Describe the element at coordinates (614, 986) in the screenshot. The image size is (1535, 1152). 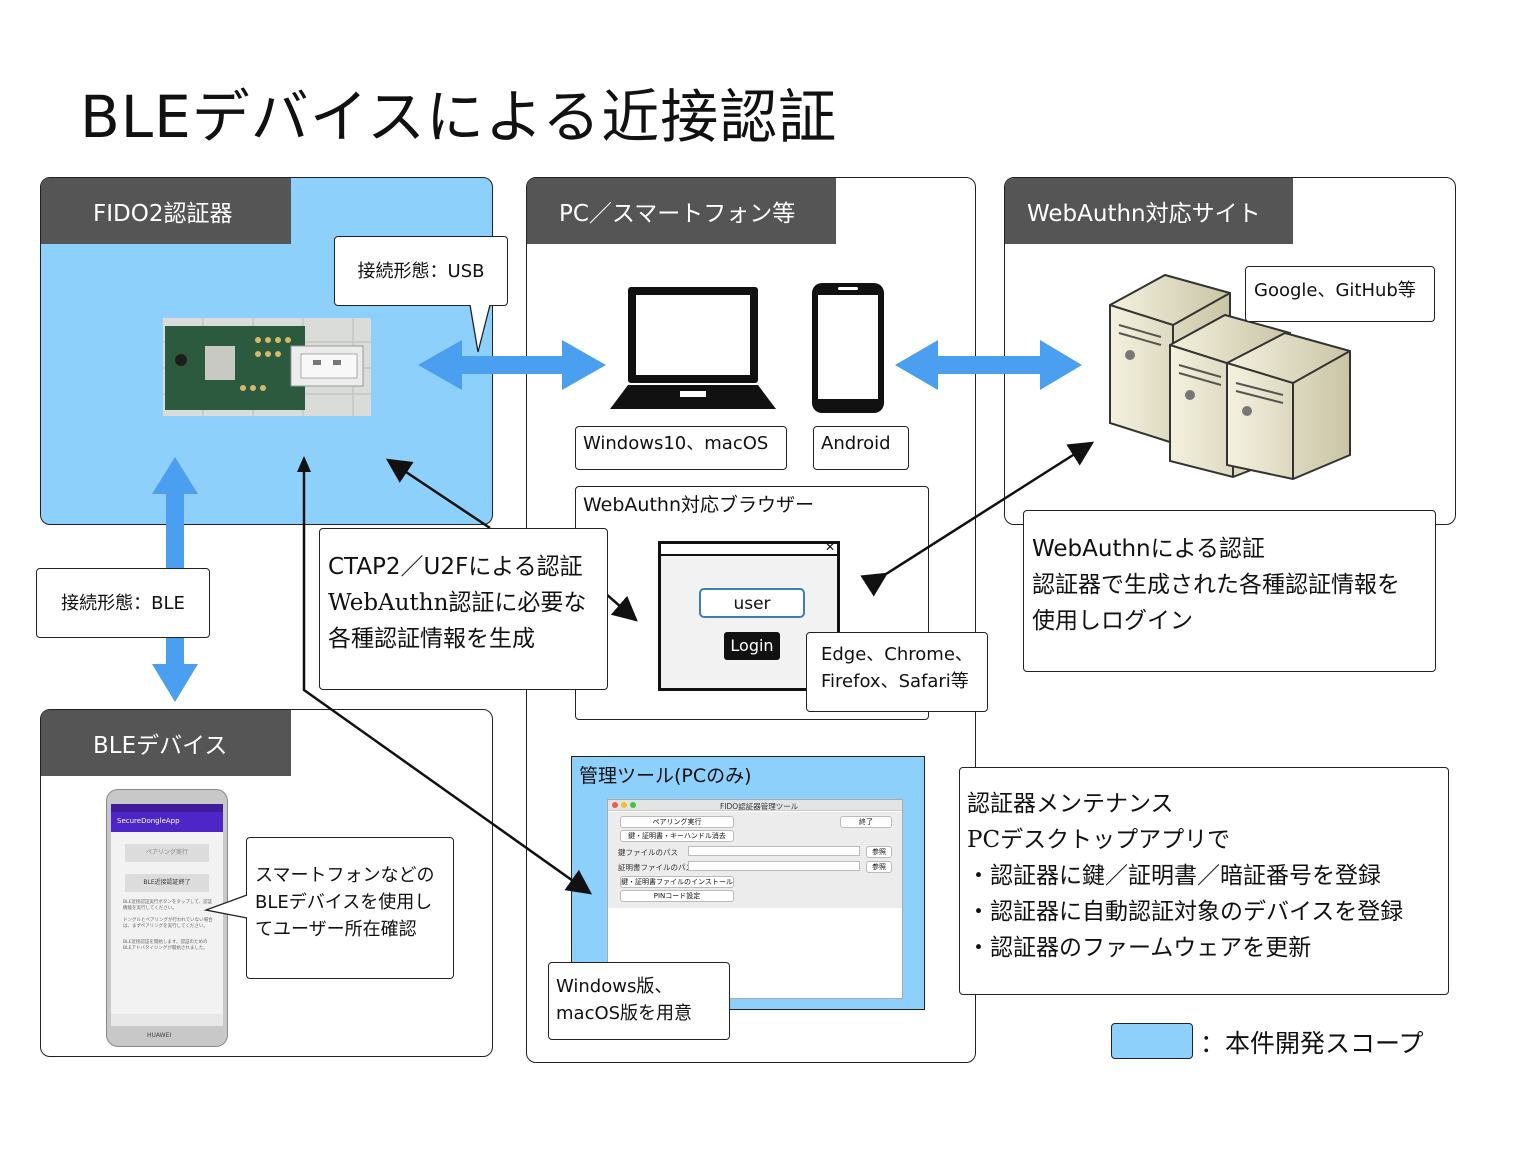
I see `versions-line1: Windows版、` at that location.